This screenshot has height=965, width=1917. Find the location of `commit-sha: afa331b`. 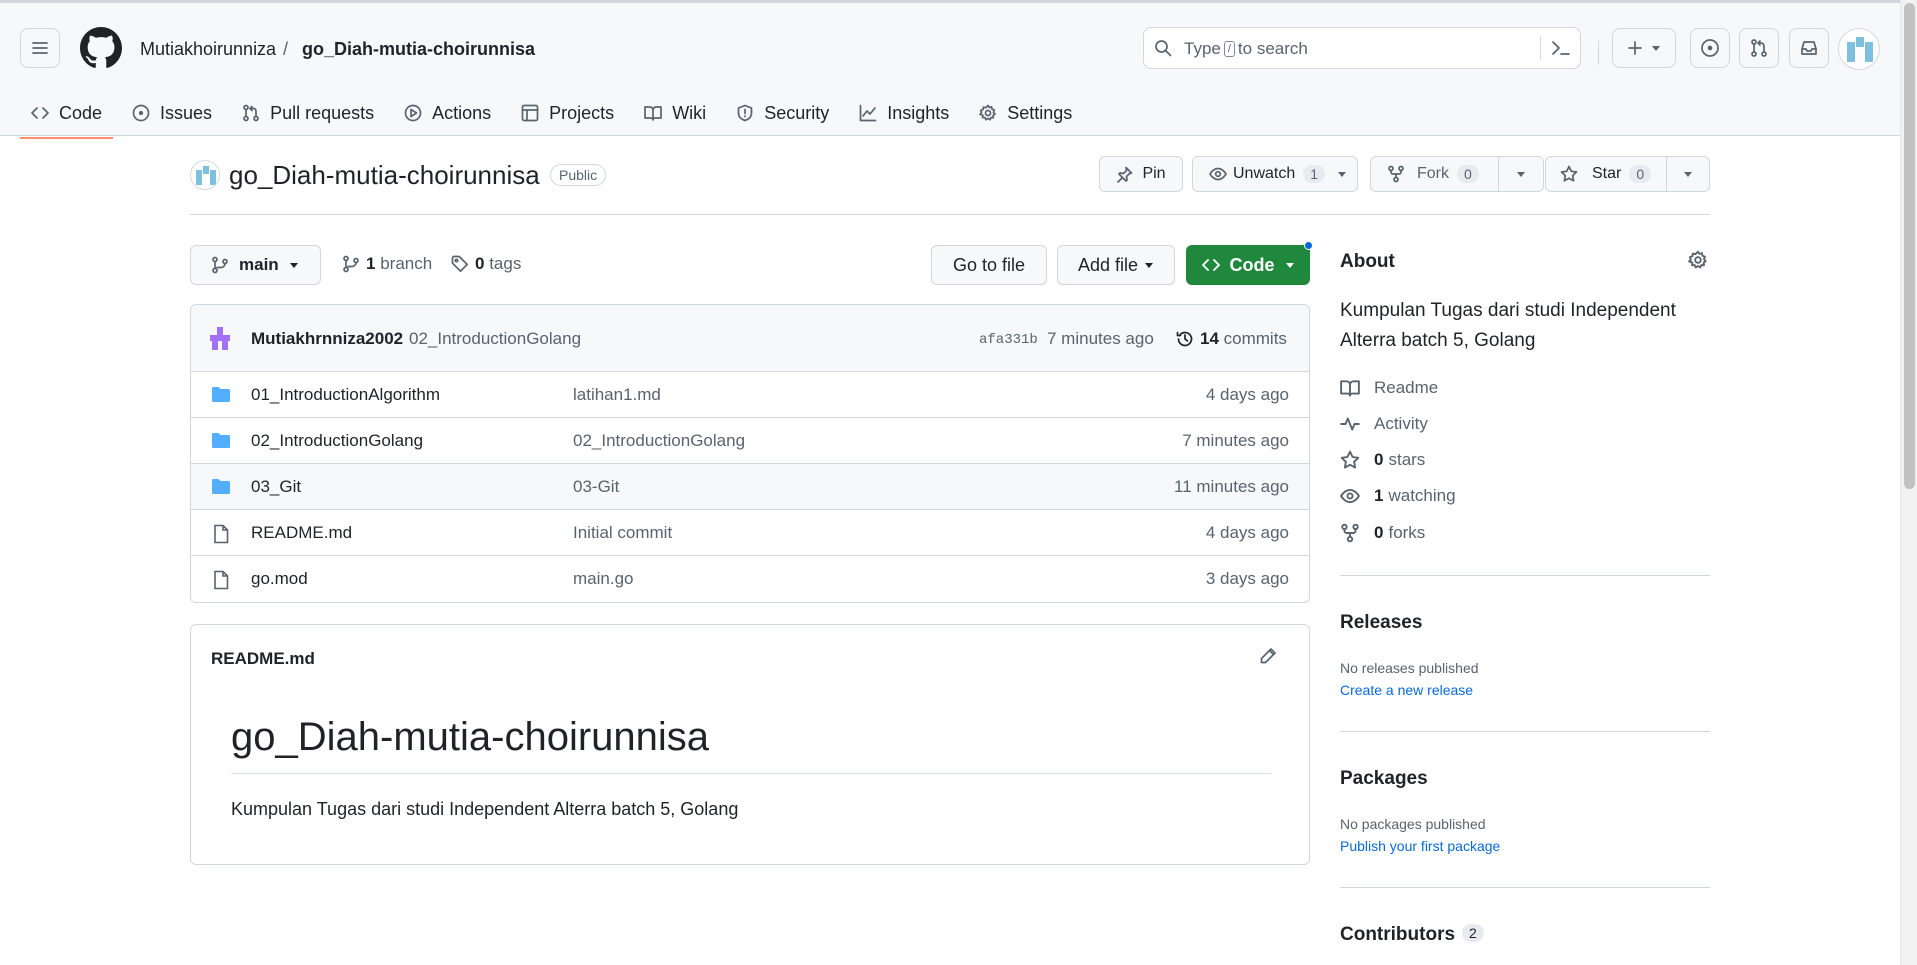

commit-sha: afa331b is located at coordinates (1008, 340).